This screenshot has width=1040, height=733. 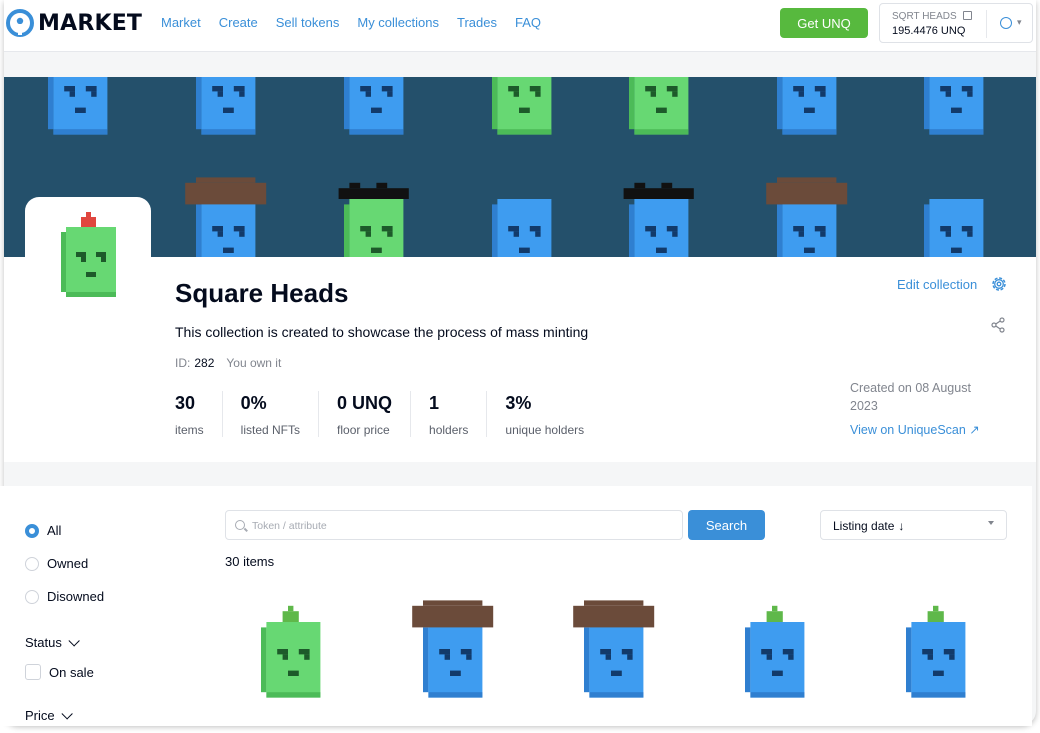 I want to click on stat-value: 30, so click(x=185, y=403).